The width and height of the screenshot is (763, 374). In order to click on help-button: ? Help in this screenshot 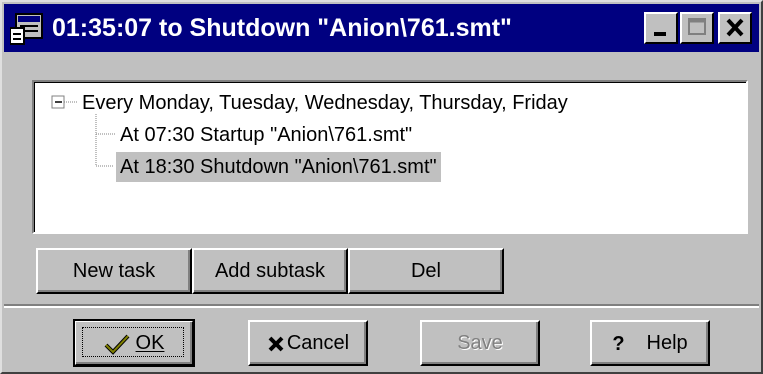, I will do `click(650, 343)`.